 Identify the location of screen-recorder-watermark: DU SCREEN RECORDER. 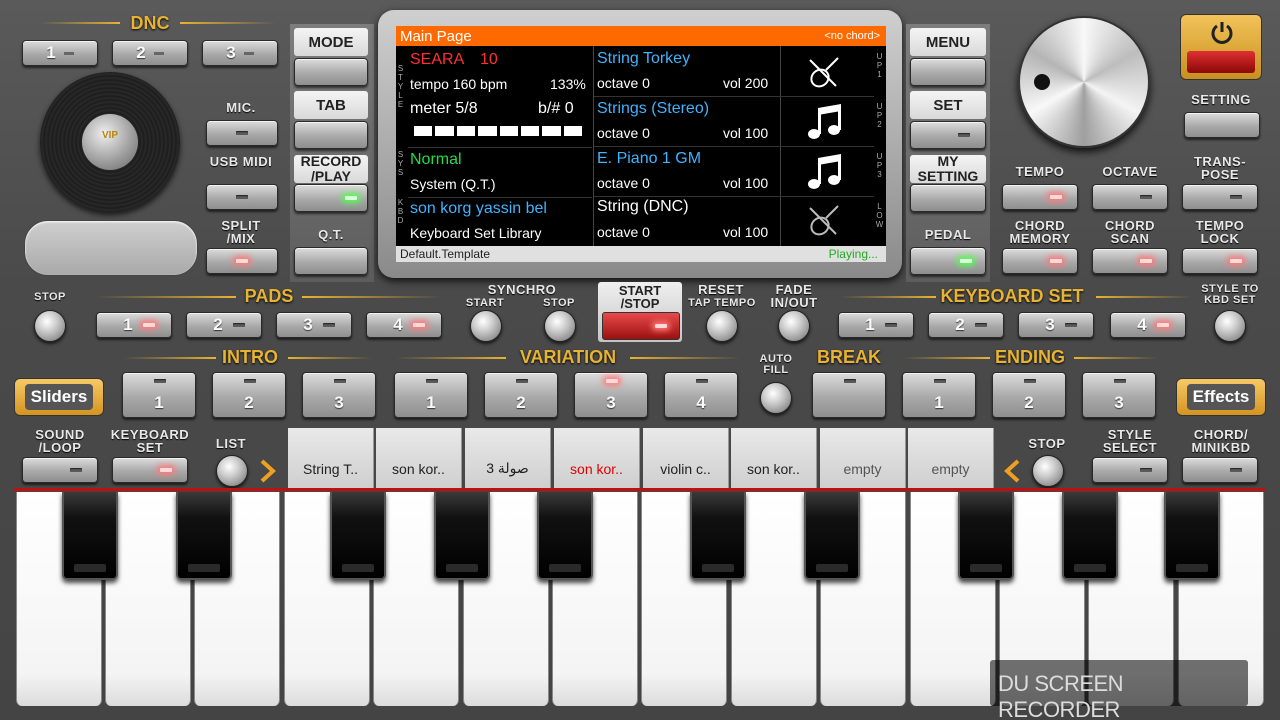
(1119, 690).